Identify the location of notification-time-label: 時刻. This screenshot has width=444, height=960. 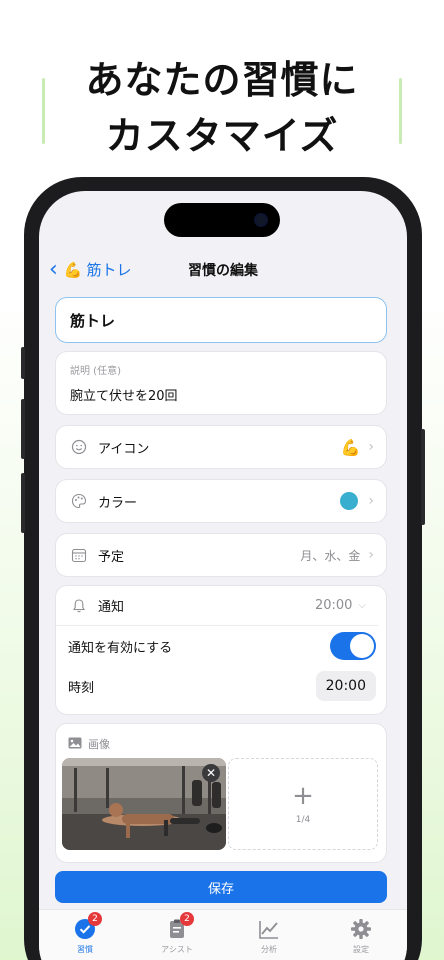
(81, 688).